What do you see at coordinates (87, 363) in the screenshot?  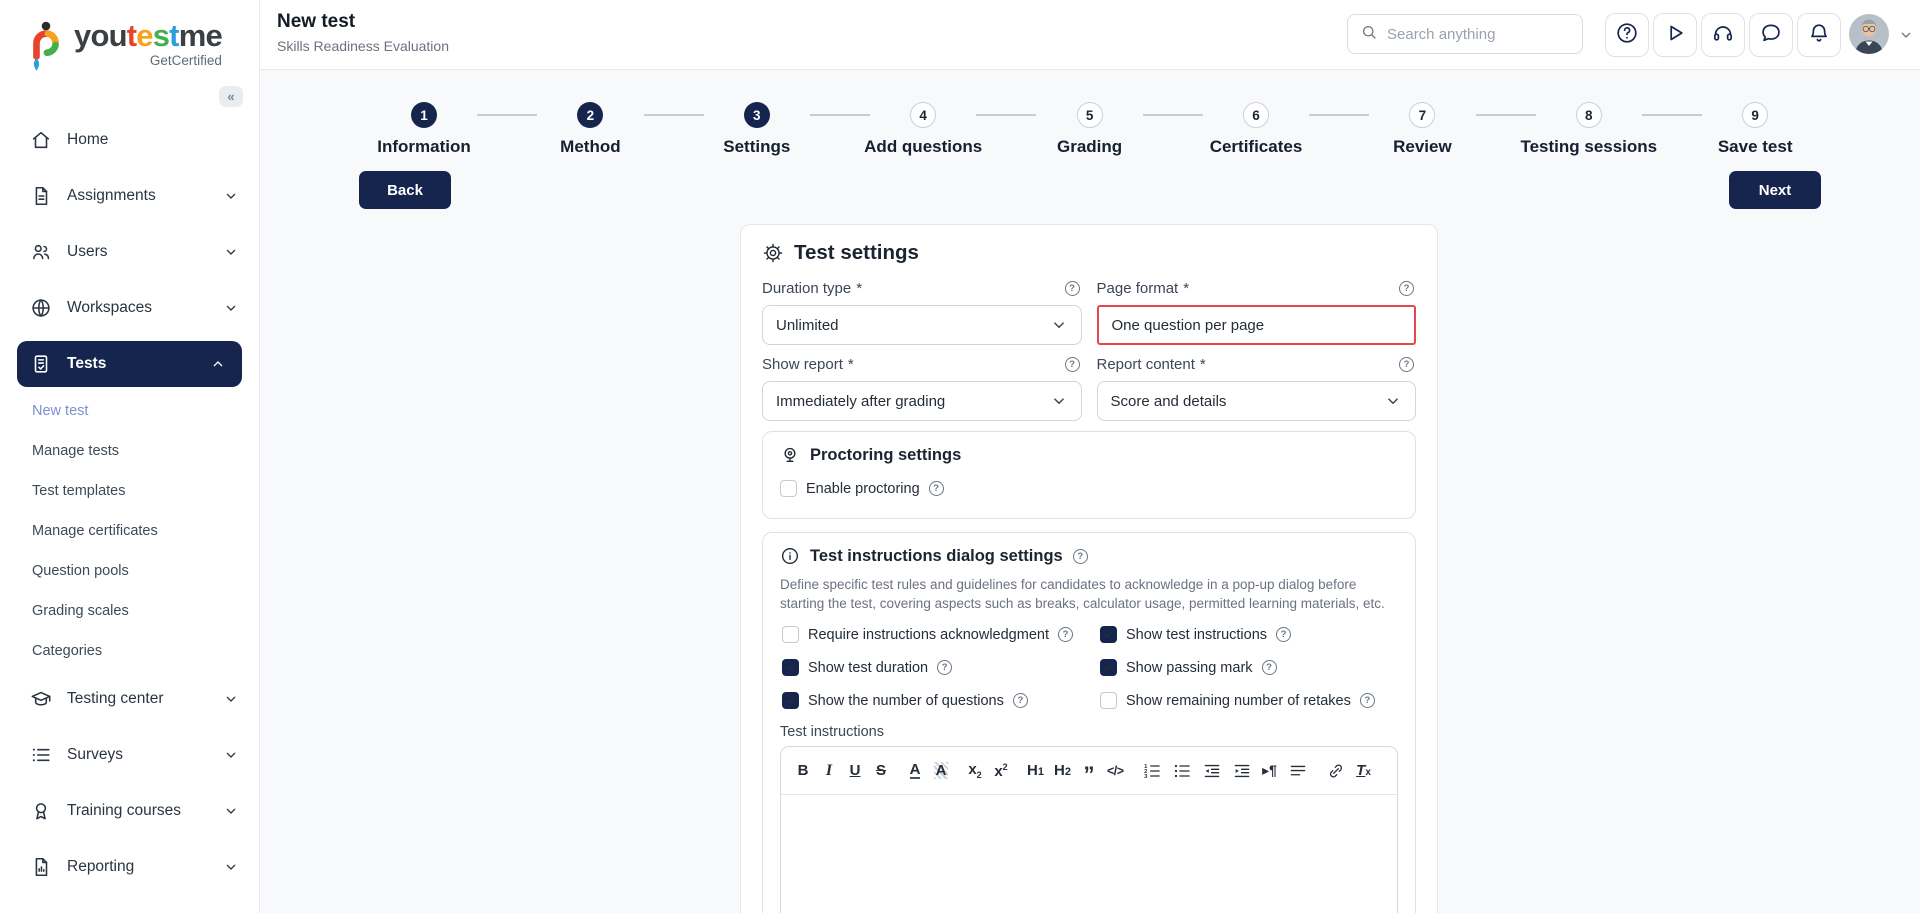 I see `sidebar-item-label: Tests` at bounding box center [87, 363].